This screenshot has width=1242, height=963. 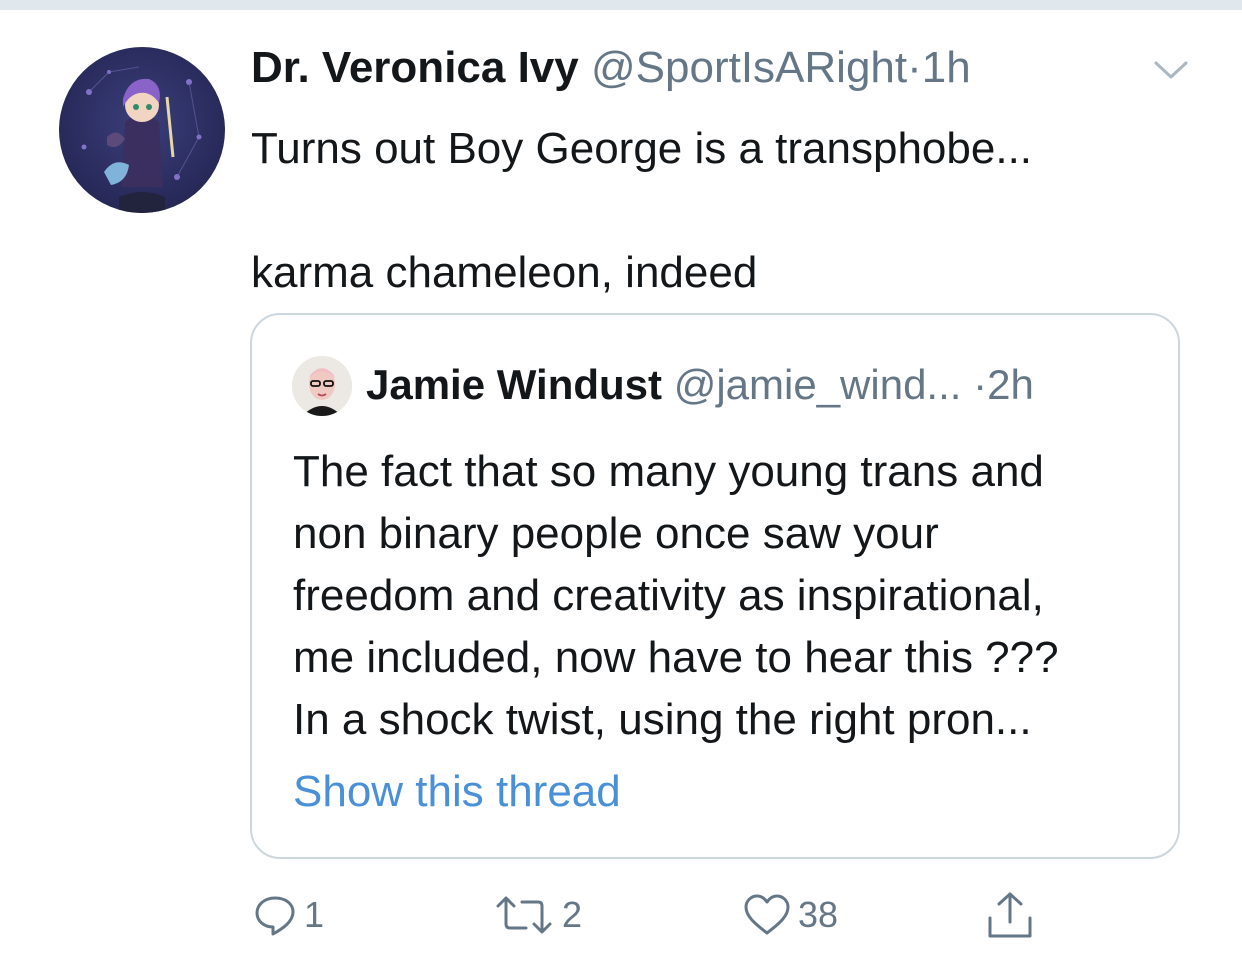 I want to click on quoted-timestamp: 2h, so click(x=1010, y=384).